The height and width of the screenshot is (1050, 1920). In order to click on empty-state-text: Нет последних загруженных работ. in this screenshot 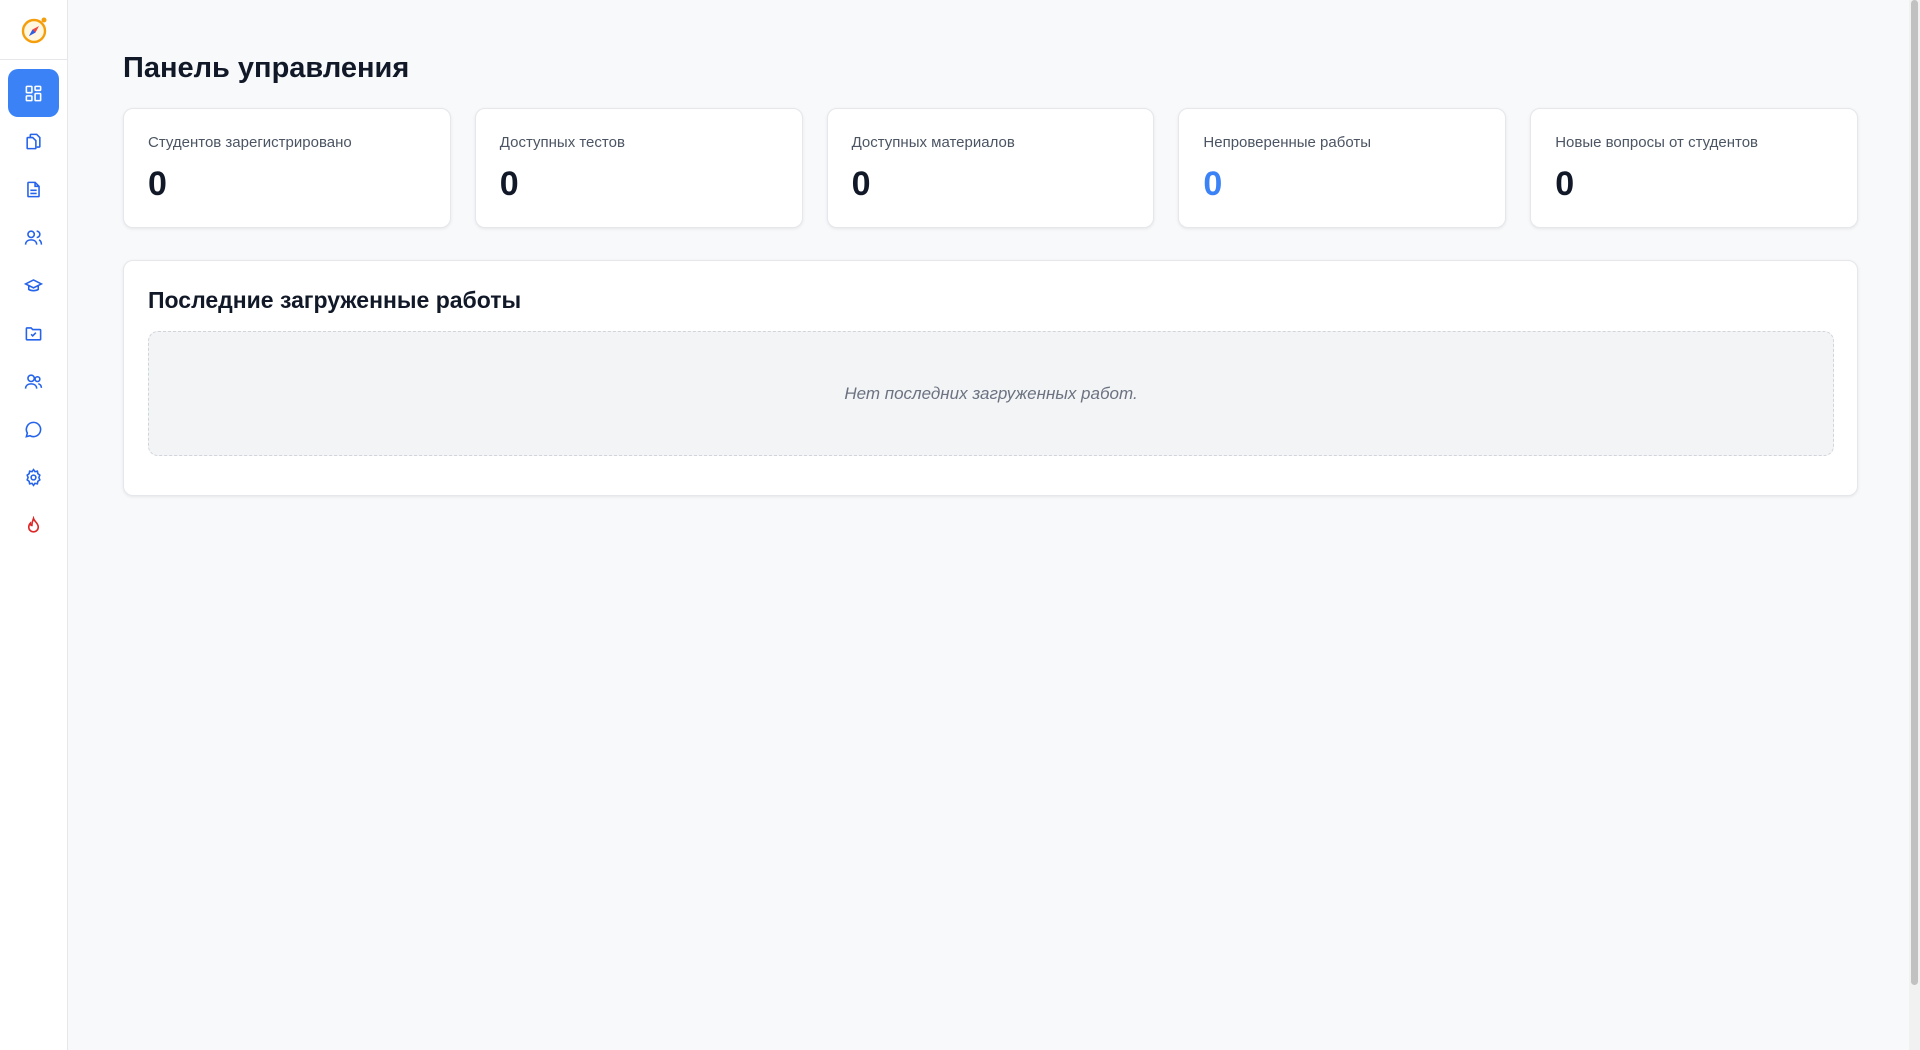, I will do `click(991, 393)`.